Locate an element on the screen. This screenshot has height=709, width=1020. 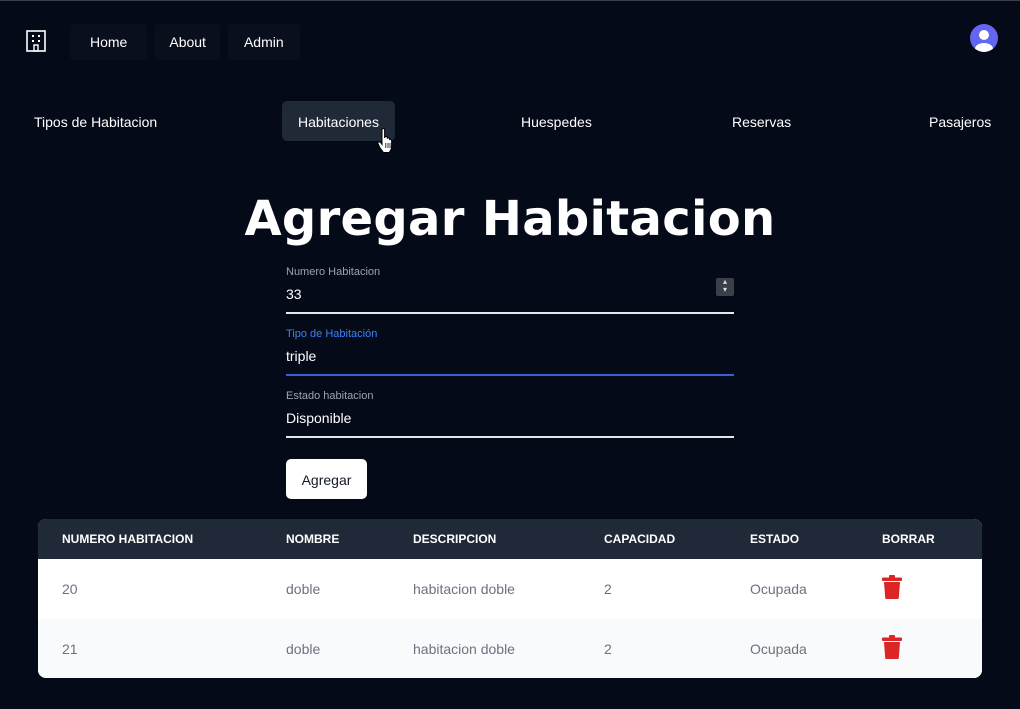
numero-habitacion-field: Numero Habitacion 33 ▴ ▾ is located at coordinates (510, 291).